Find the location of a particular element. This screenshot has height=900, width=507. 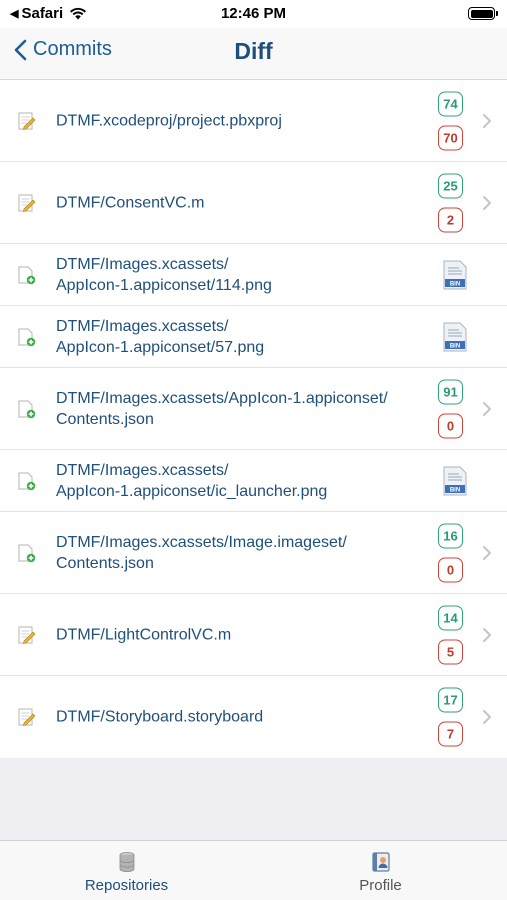

file-row: DTMF/Storyboard.storyboard 17 7 is located at coordinates (253, 717).